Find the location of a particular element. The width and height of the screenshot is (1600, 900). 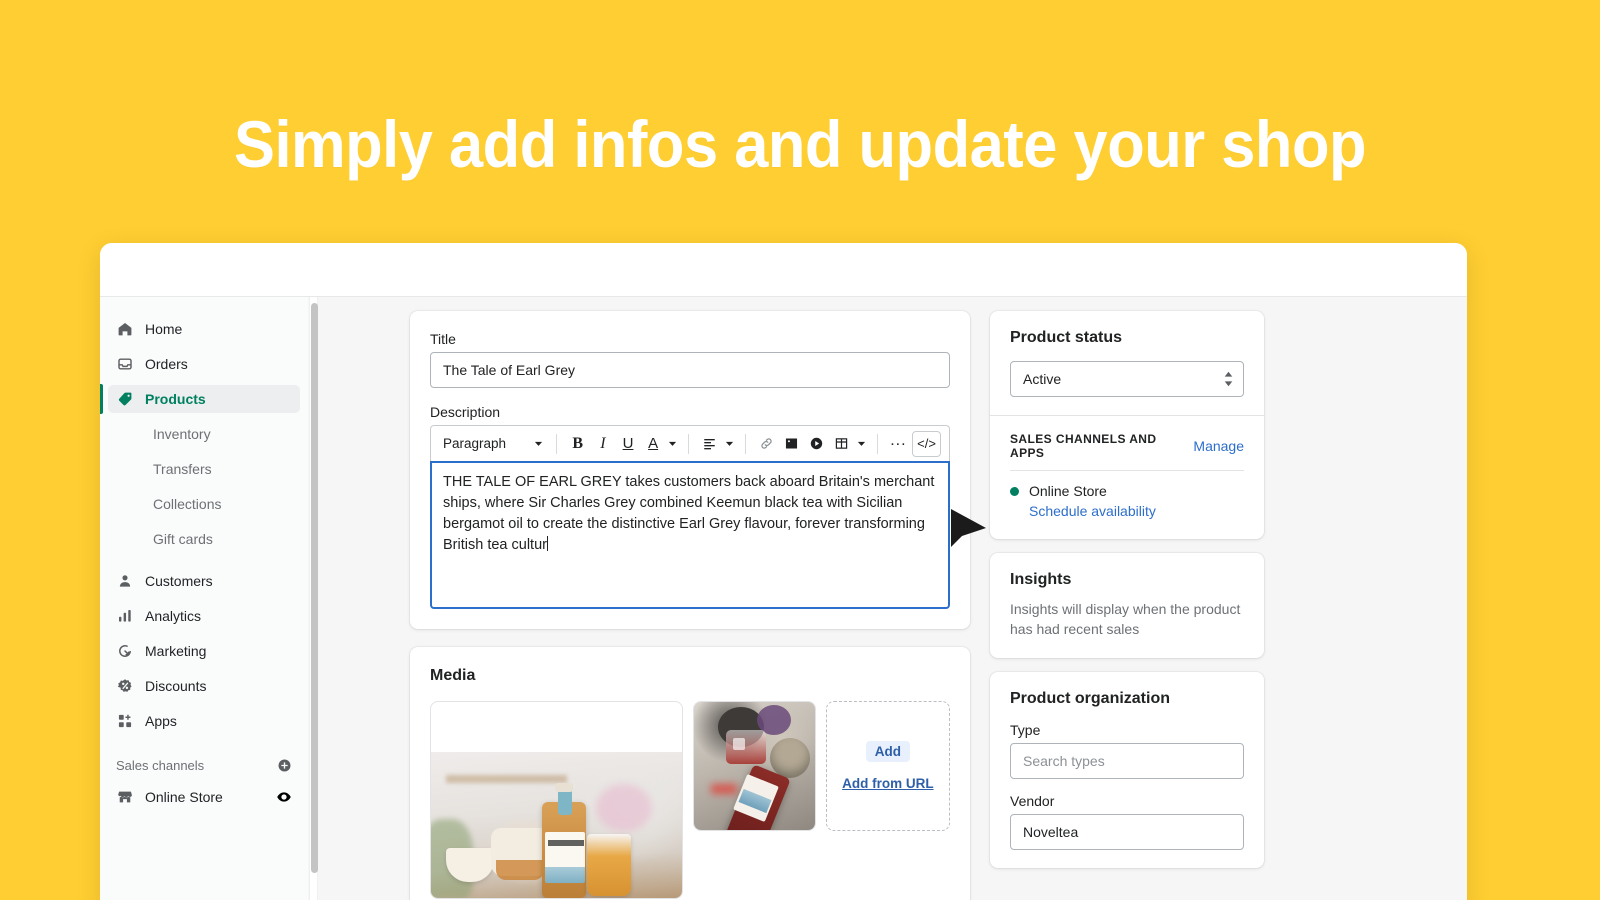

vendor-input is located at coordinates (1127, 831).